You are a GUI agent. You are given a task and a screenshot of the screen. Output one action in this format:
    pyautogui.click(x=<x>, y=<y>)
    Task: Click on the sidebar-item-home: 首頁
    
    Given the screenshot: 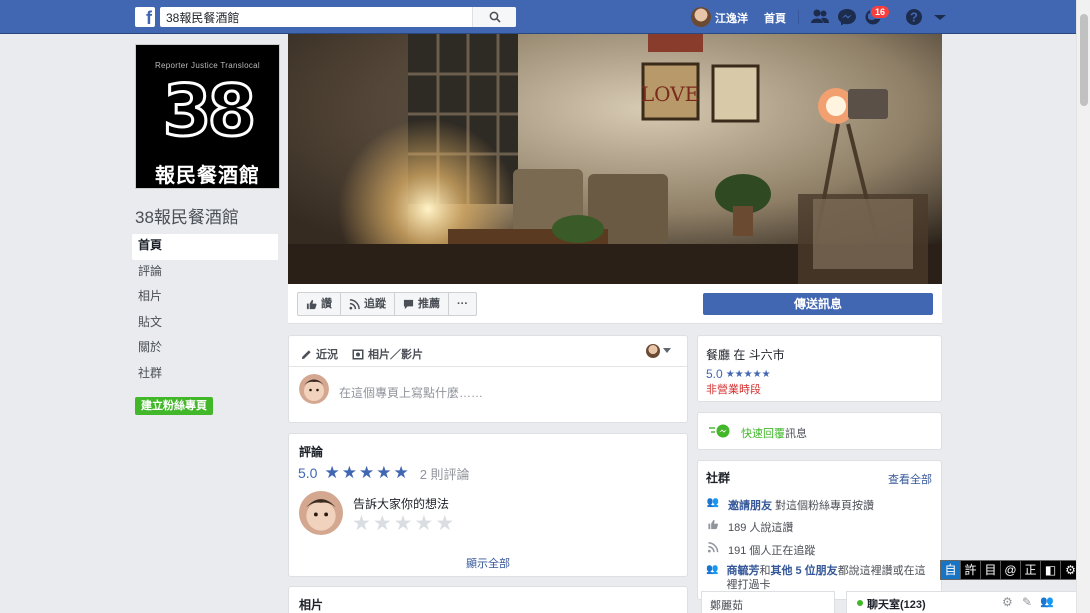 What is the action you would take?
    pyautogui.click(x=205, y=247)
    